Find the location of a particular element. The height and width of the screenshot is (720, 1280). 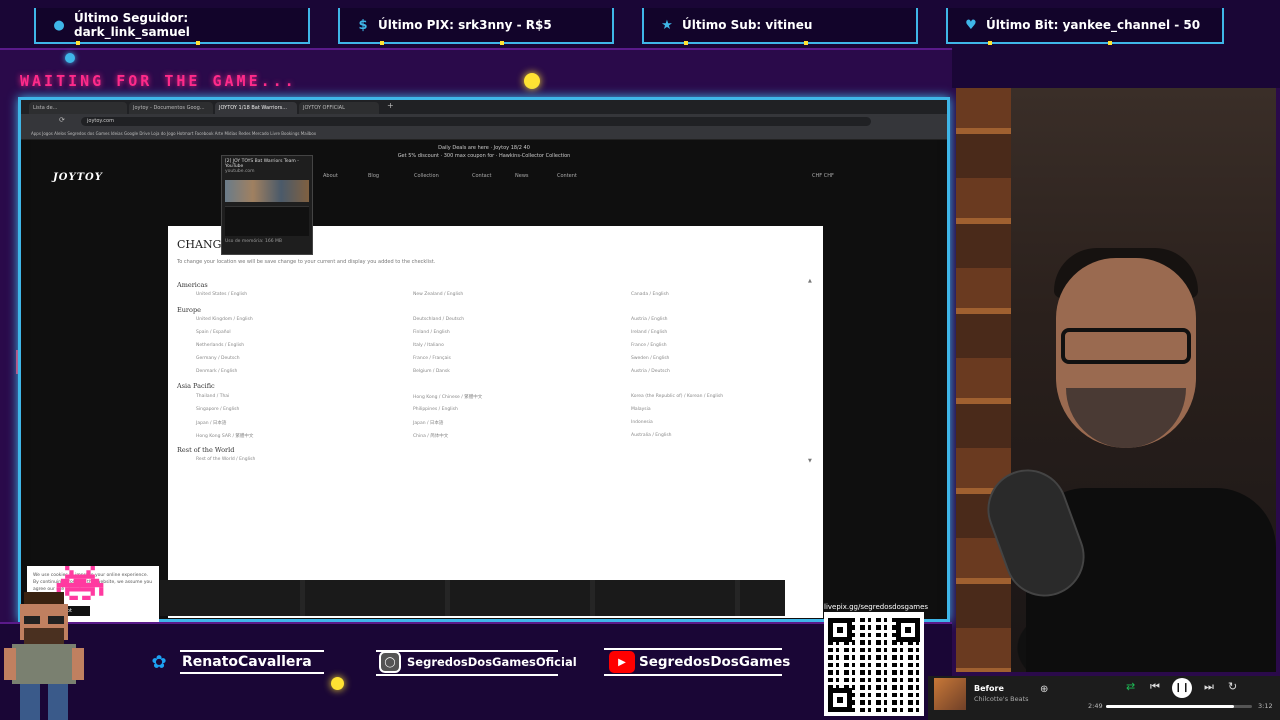

country-link: Spain / Español is located at coordinates (213, 332).